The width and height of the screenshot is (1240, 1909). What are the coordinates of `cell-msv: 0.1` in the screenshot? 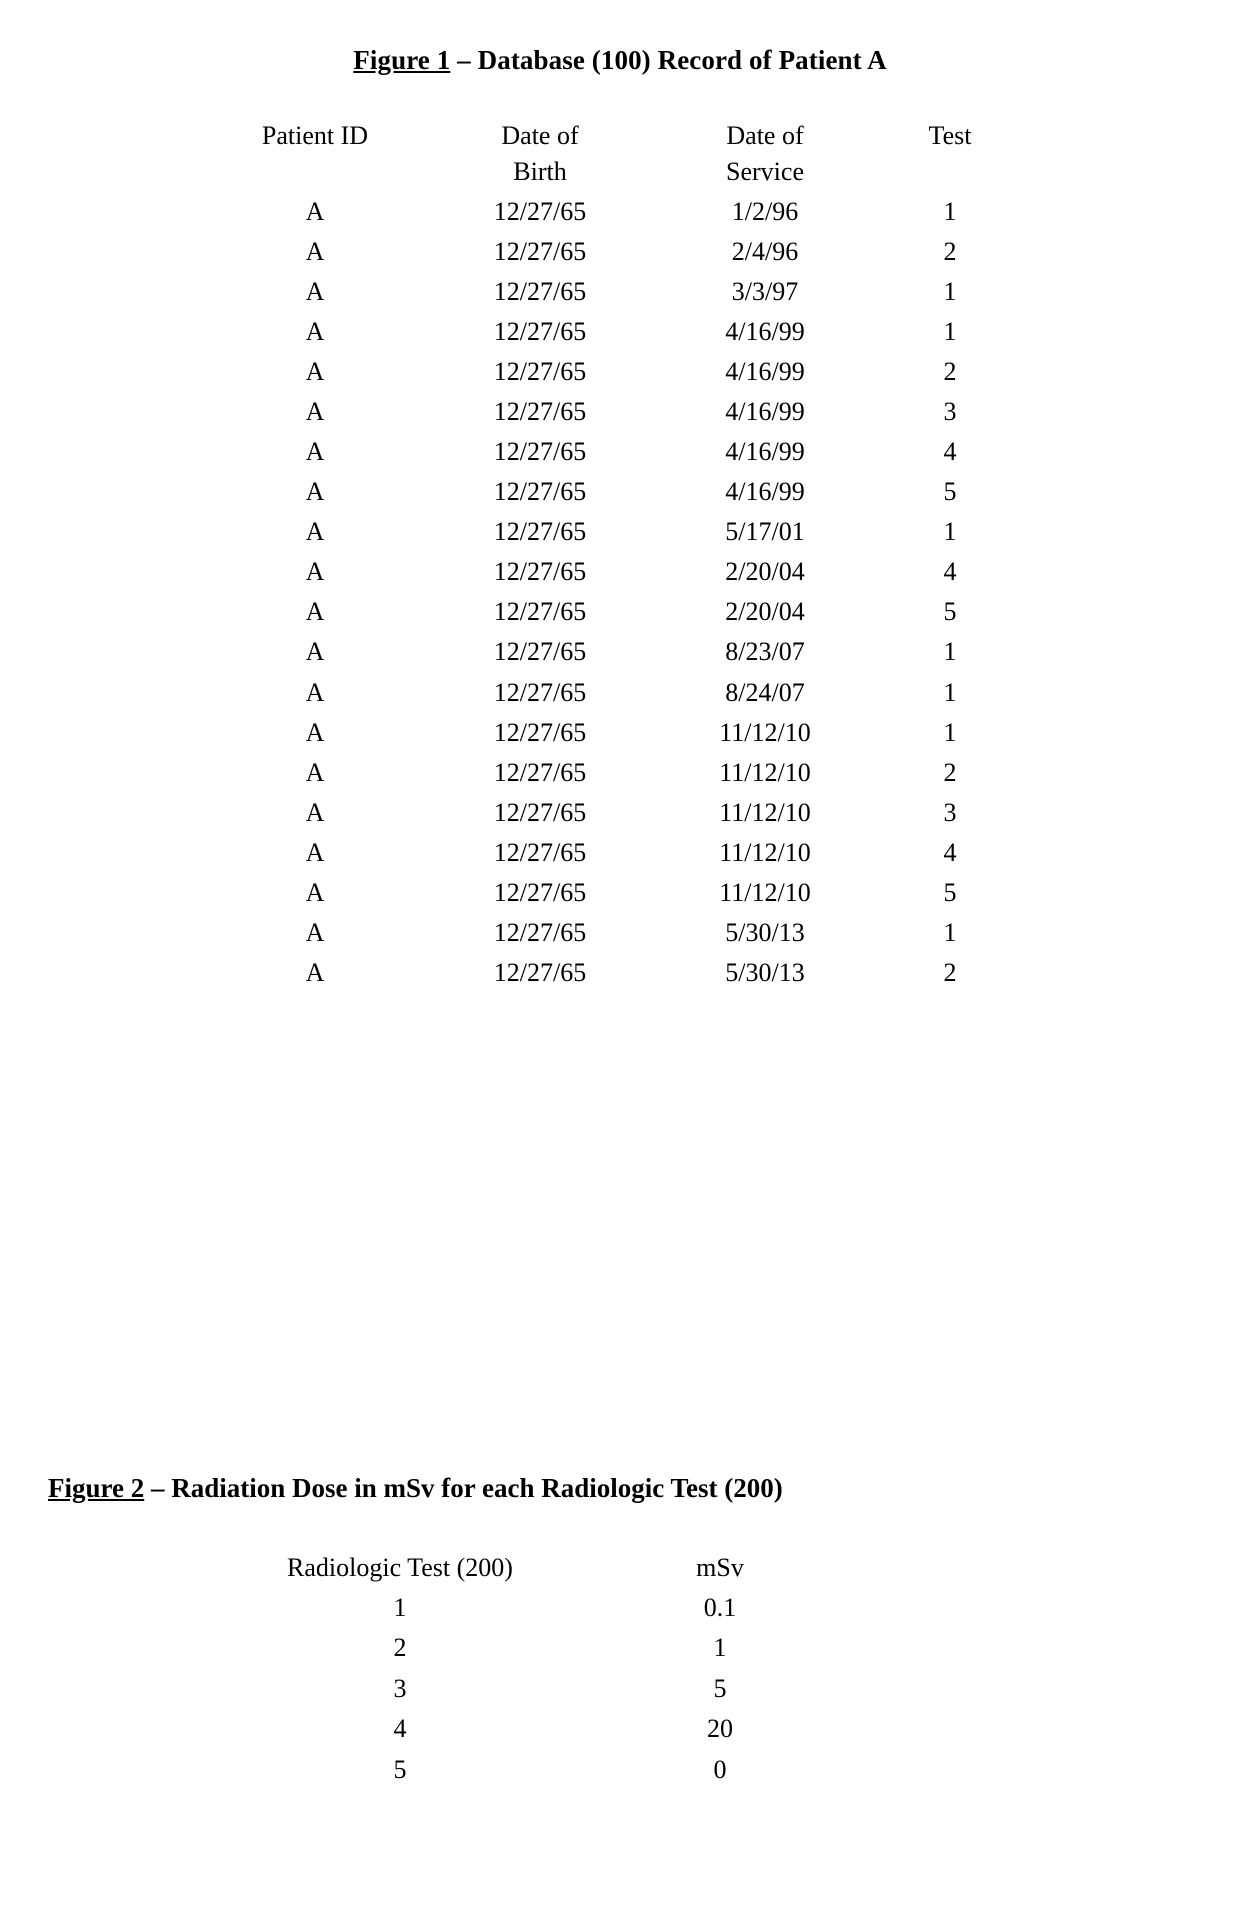 It's located at (720, 1607).